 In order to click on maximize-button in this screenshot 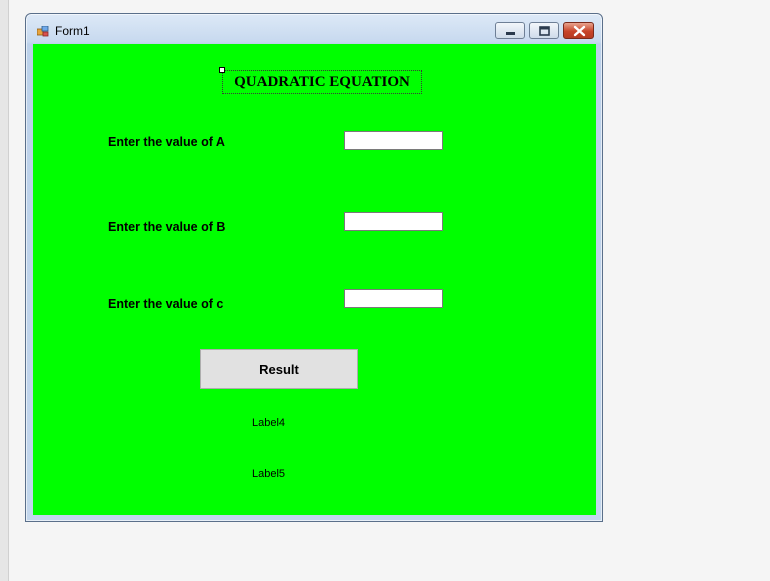, I will do `click(544, 30)`.